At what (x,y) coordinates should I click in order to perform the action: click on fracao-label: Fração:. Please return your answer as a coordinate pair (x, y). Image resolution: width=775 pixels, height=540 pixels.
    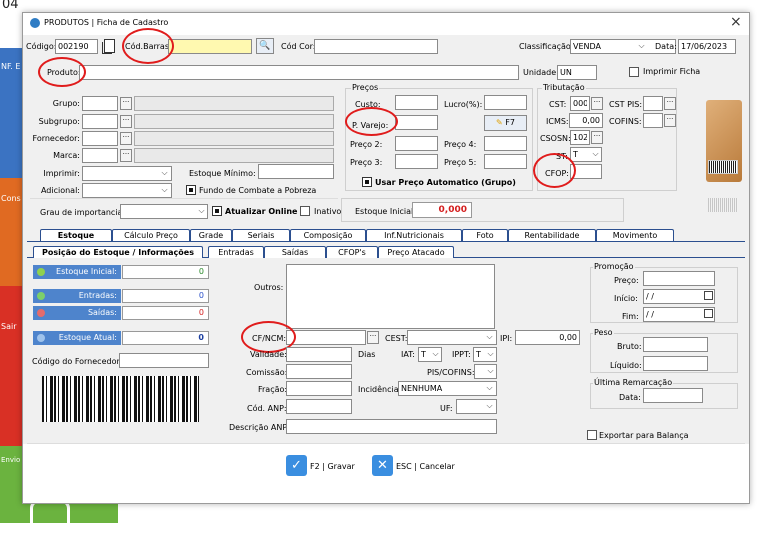
    Looking at the image, I should click on (273, 389).